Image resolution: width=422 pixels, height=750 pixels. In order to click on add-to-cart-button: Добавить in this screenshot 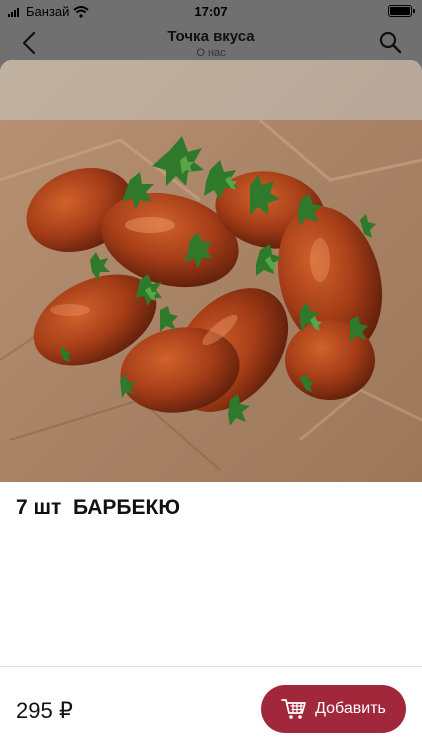, I will do `click(333, 709)`.